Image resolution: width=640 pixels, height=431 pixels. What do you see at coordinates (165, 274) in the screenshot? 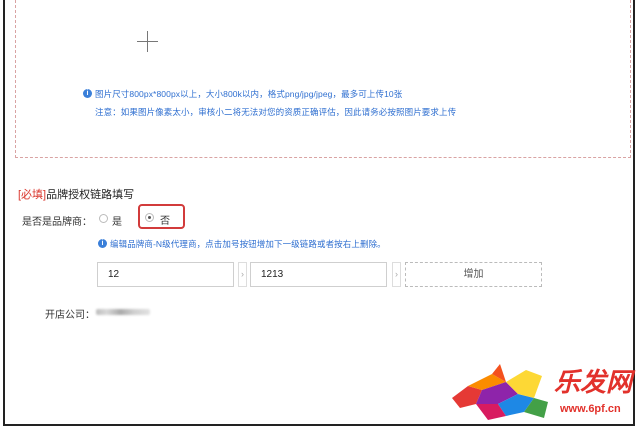
I see `chain-level-1-input: 12` at bounding box center [165, 274].